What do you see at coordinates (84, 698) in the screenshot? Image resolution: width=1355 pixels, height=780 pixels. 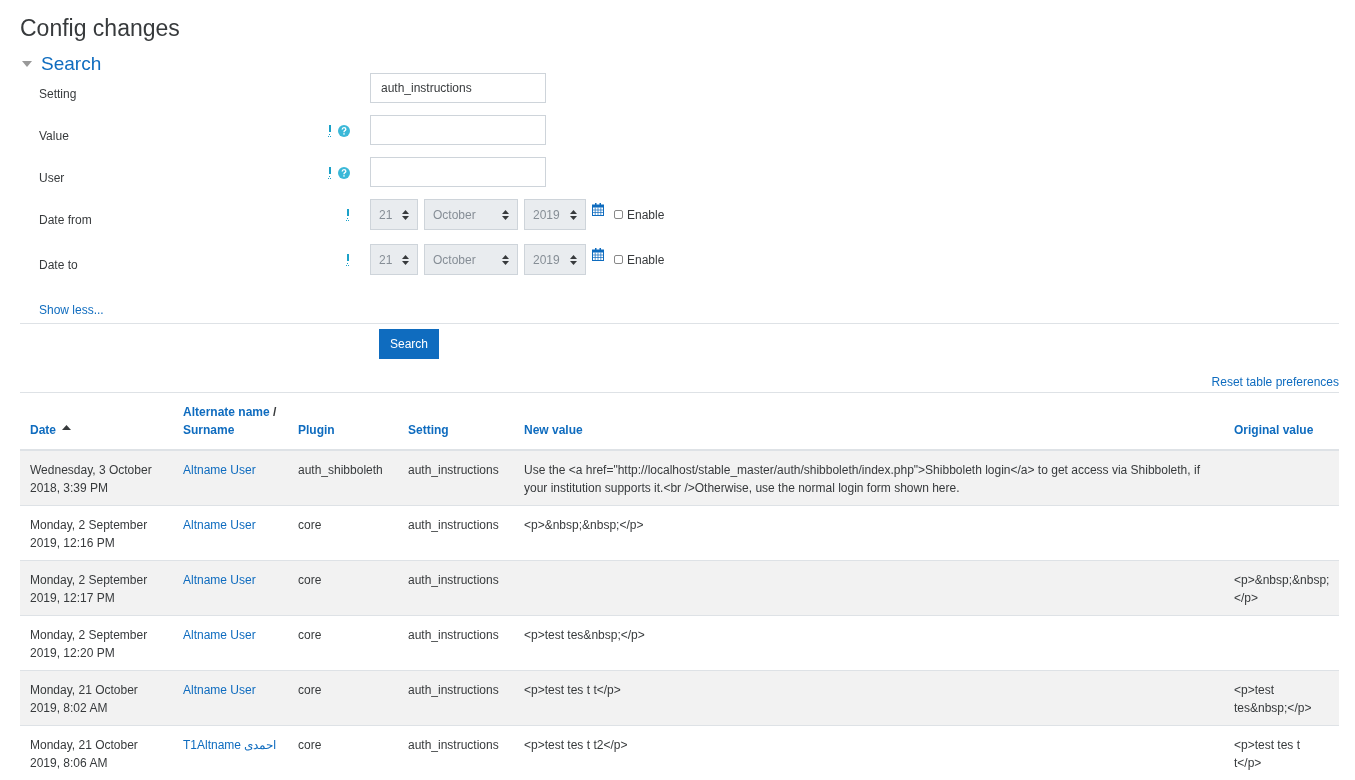 I see `table-cell: Monday, 21 October 2019, 8:02 AM` at bounding box center [84, 698].